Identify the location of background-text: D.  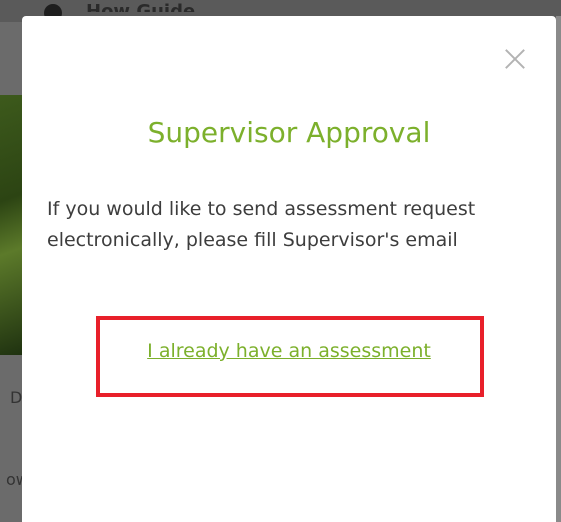
(16, 397).